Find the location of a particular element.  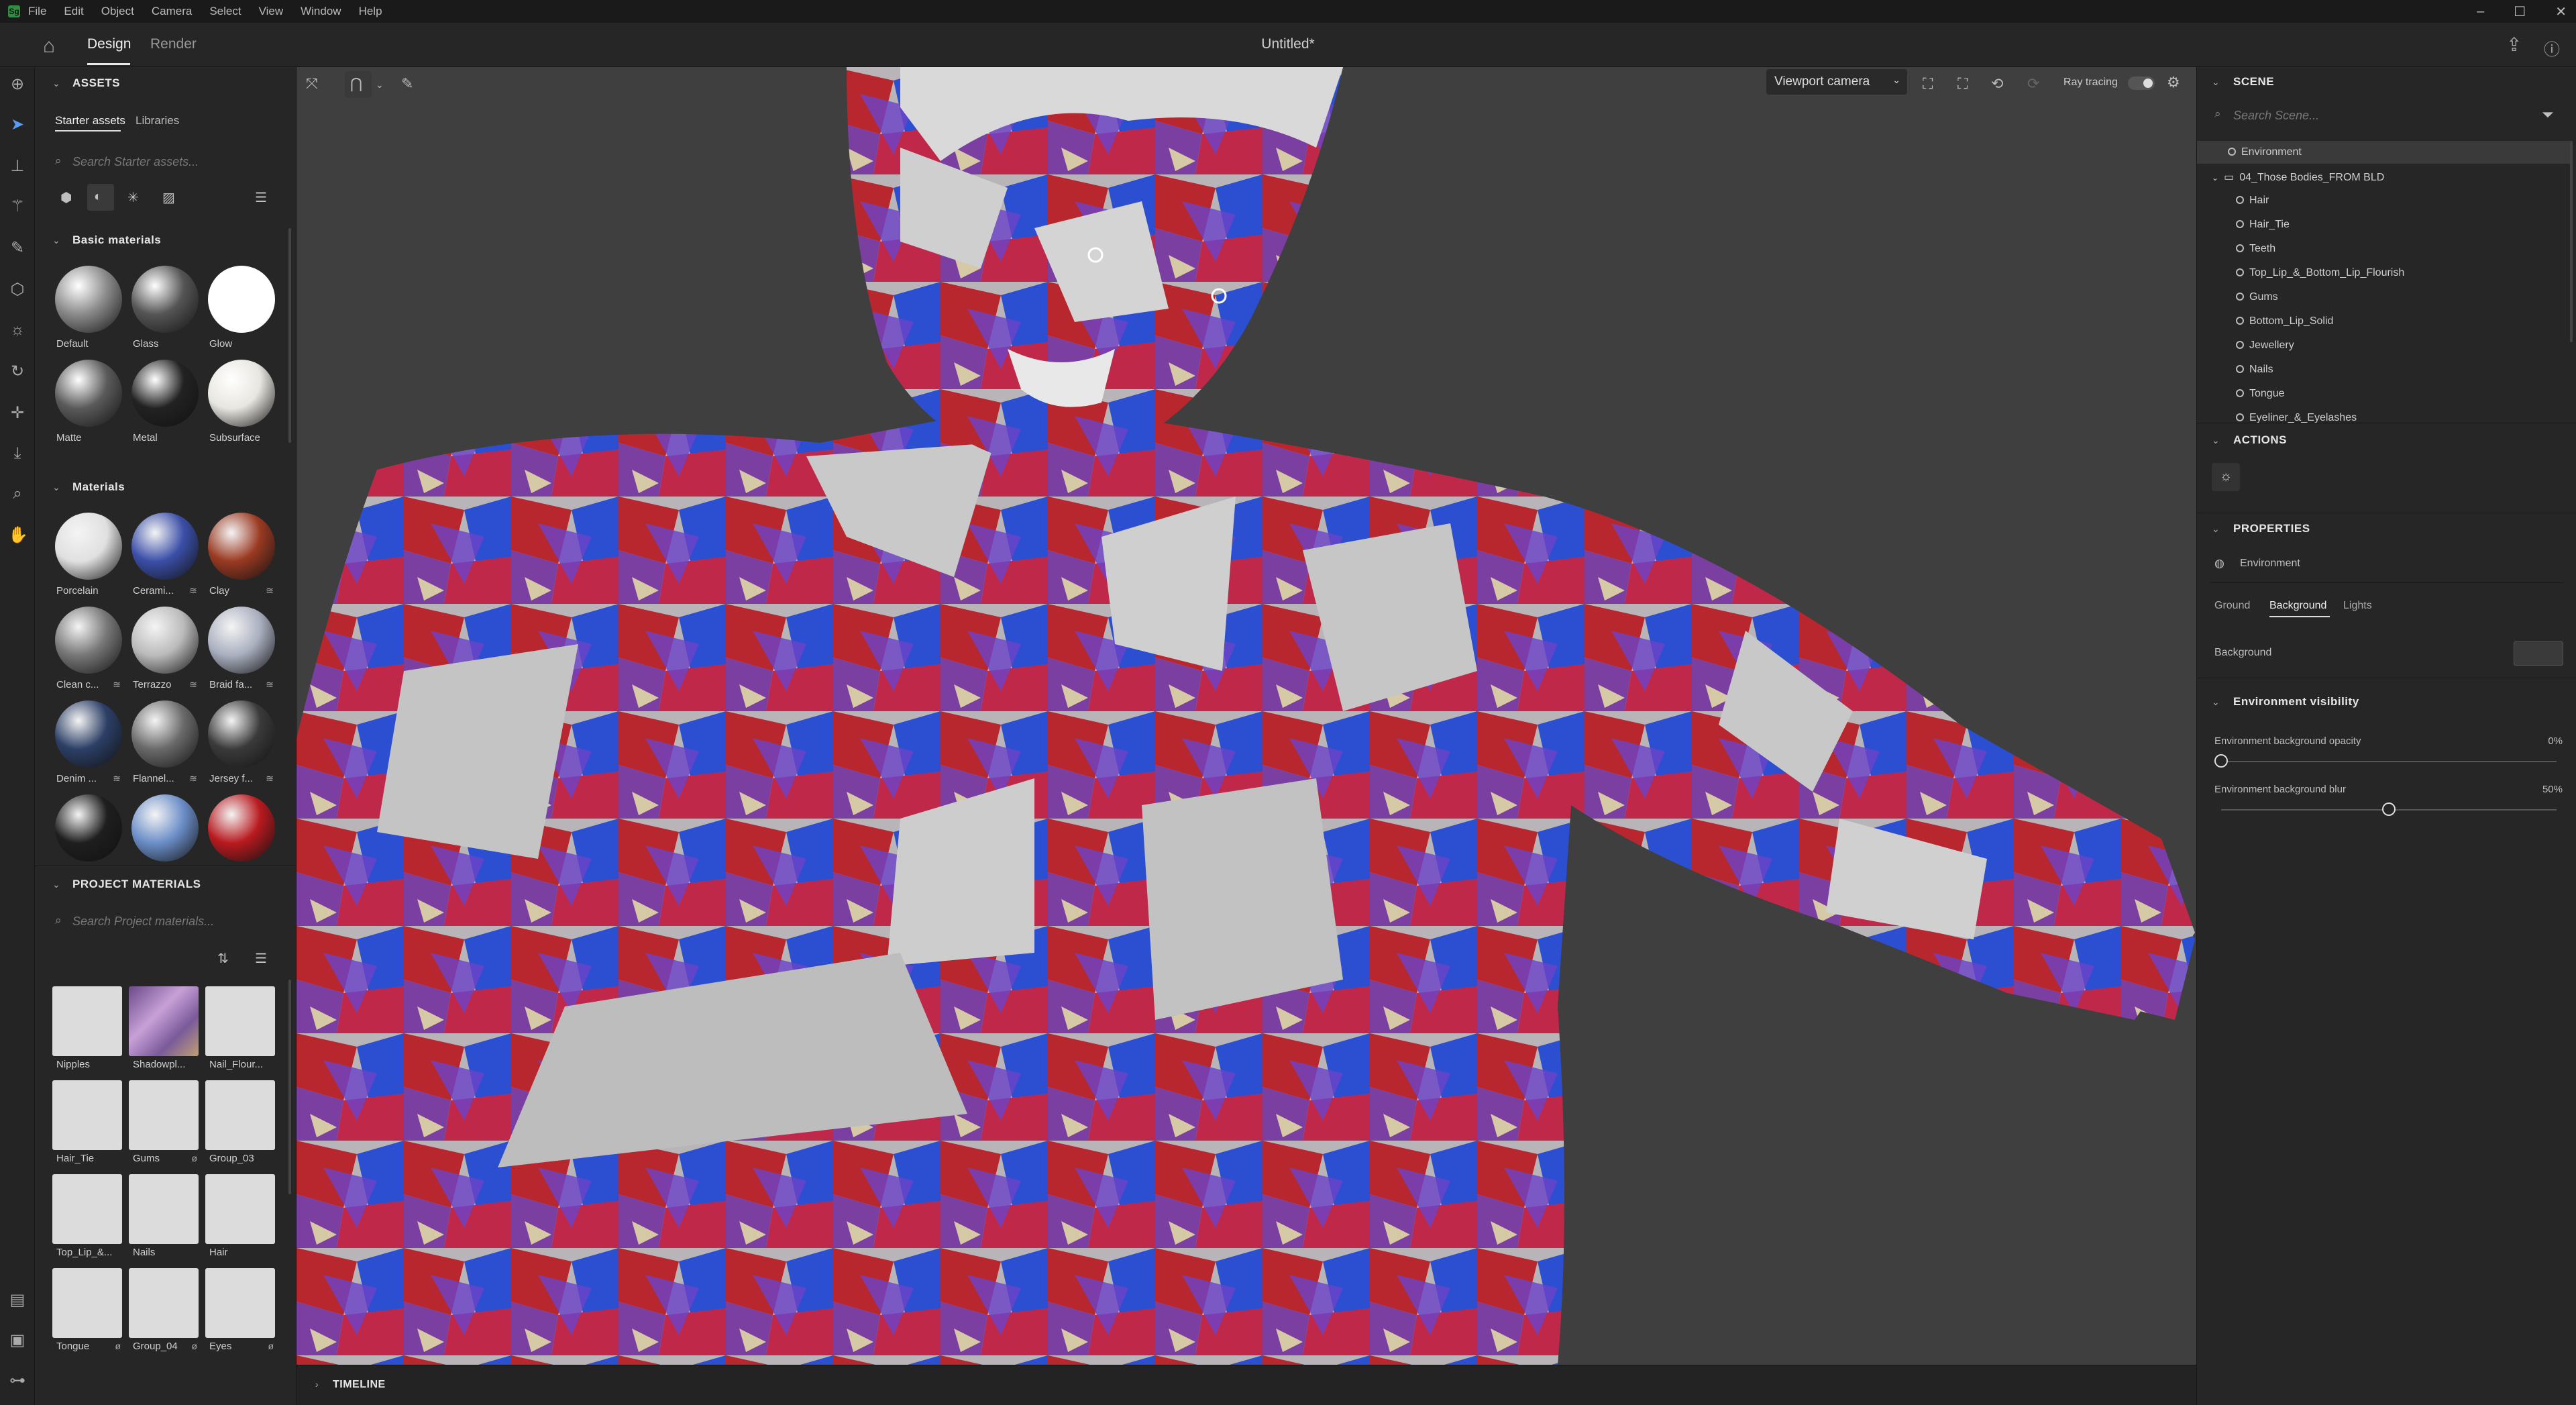

opacity-slider-track is located at coordinates (2389, 761).